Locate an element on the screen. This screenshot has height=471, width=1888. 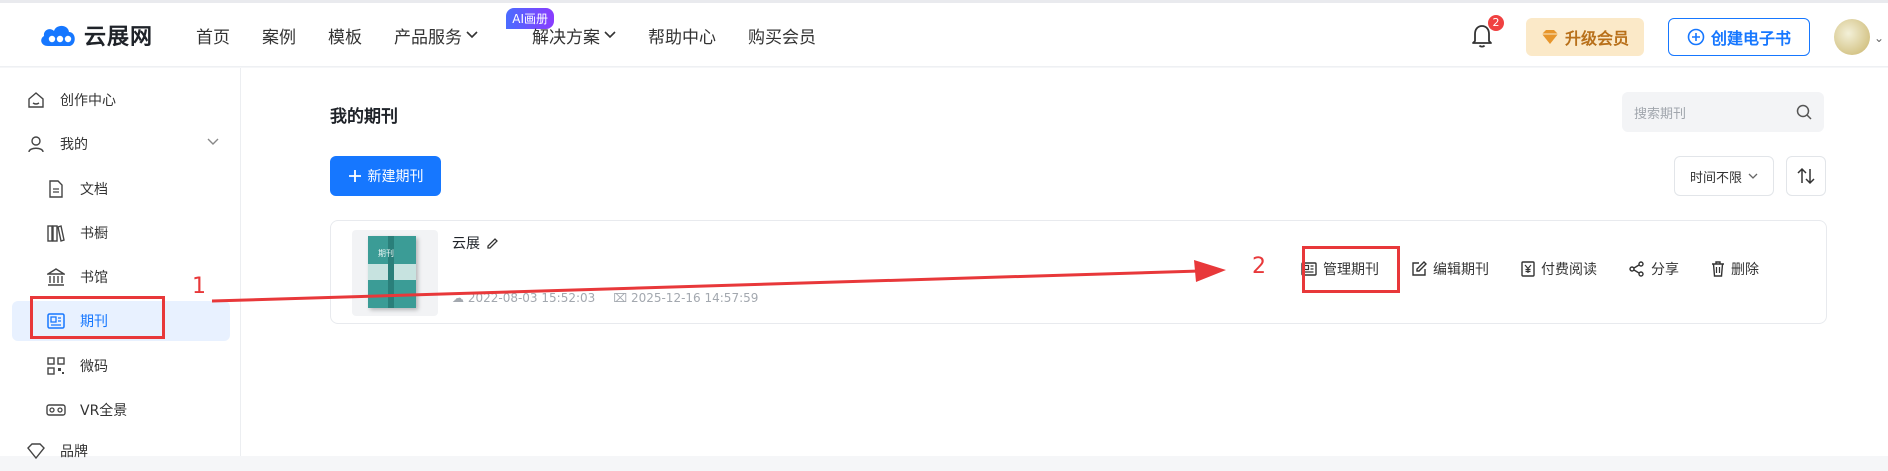
search-placeholder: 搜索期刊 is located at coordinates (1660, 114).